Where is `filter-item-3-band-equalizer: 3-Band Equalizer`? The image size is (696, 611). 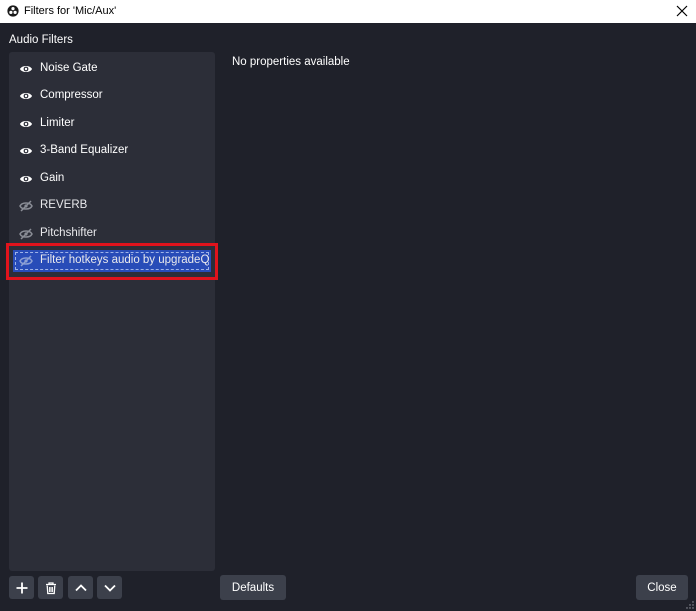 filter-item-3-band-equalizer: 3-Band Equalizer is located at coordinates (112, 151).